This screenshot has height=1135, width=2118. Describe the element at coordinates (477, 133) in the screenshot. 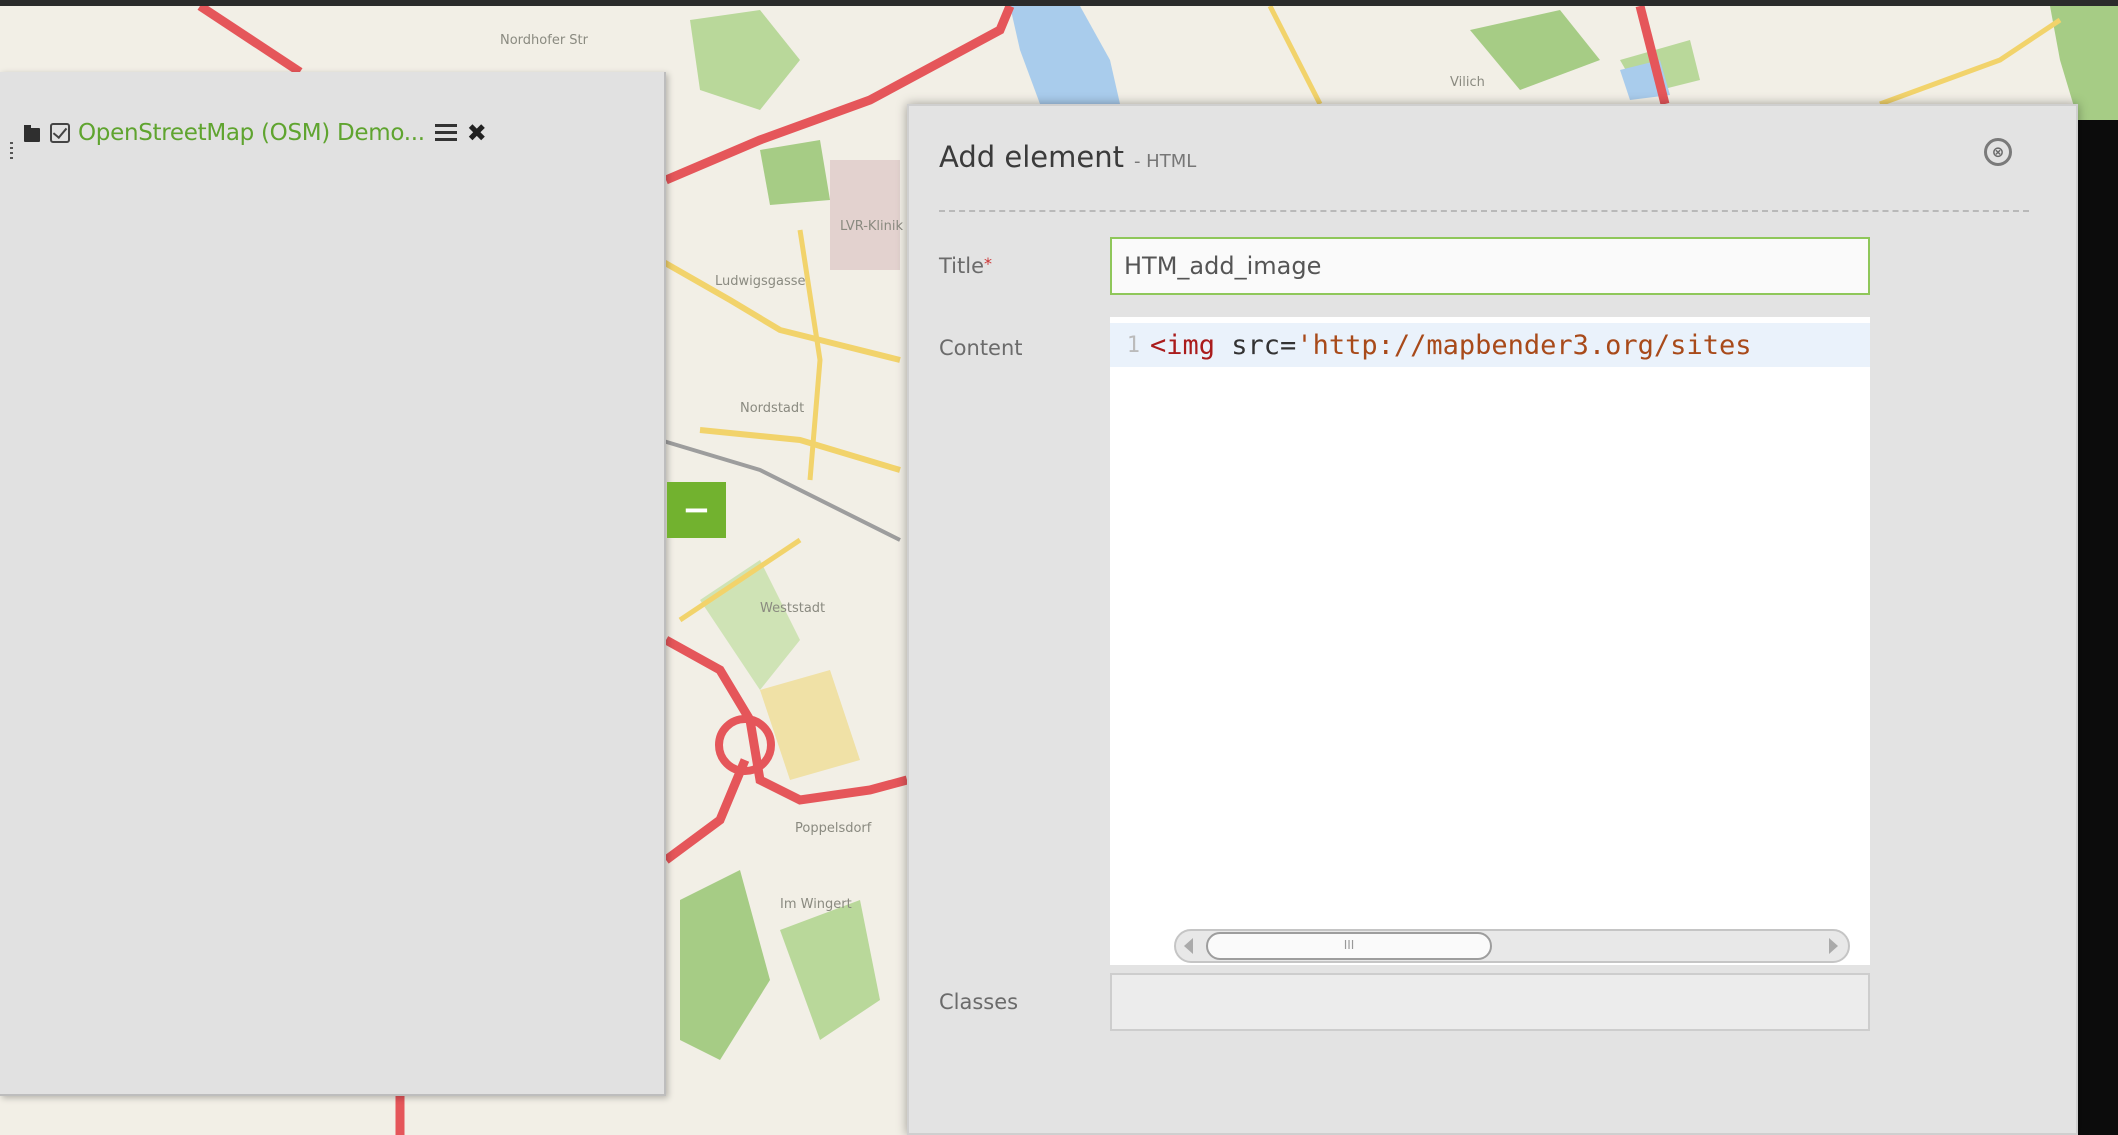

I see `close-icon: ✖` at that location.